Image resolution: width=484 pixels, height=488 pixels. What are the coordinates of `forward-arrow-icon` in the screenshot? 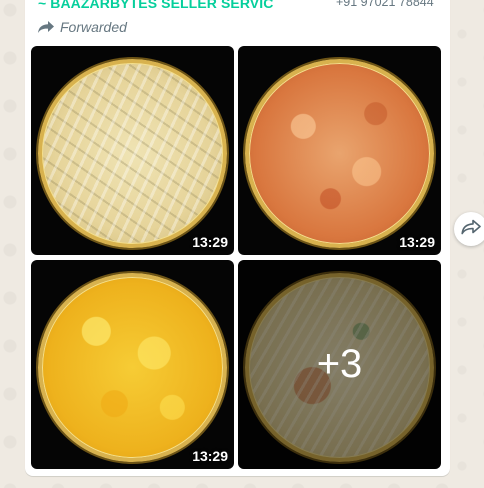 It's located at (46, 27).